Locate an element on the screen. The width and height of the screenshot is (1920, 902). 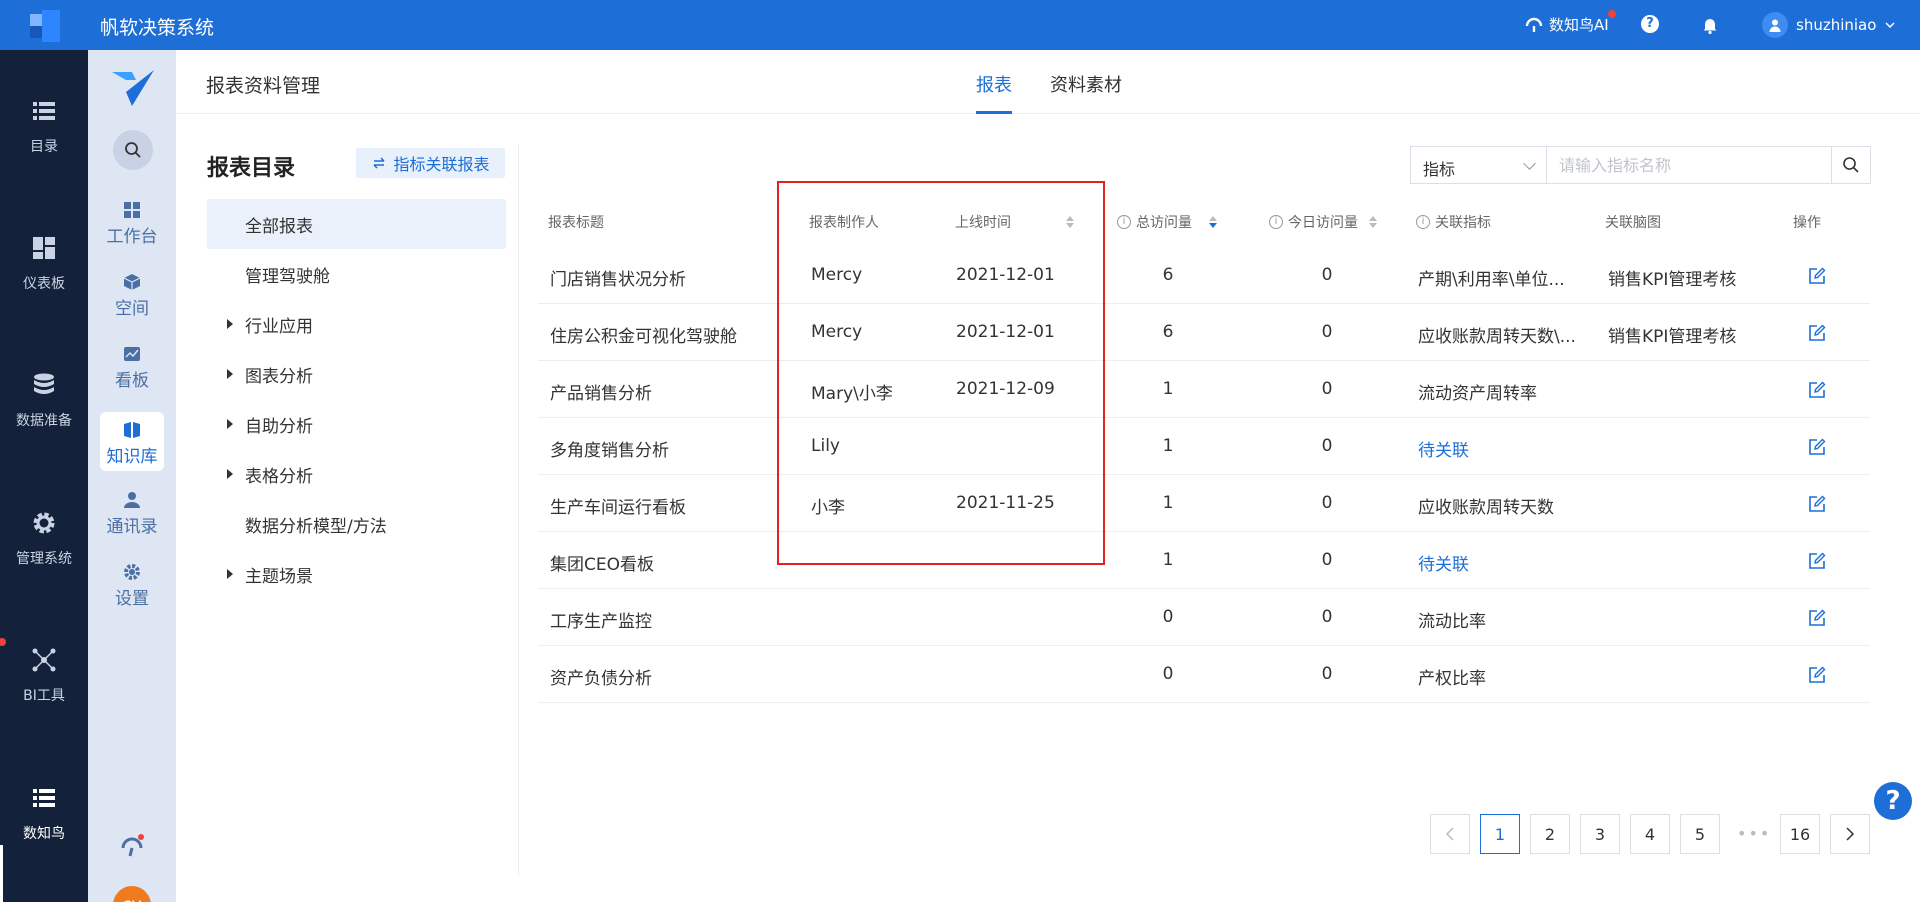
metric-linked-reports-button: 指标关联报表 is located at coordinates (430, 163).